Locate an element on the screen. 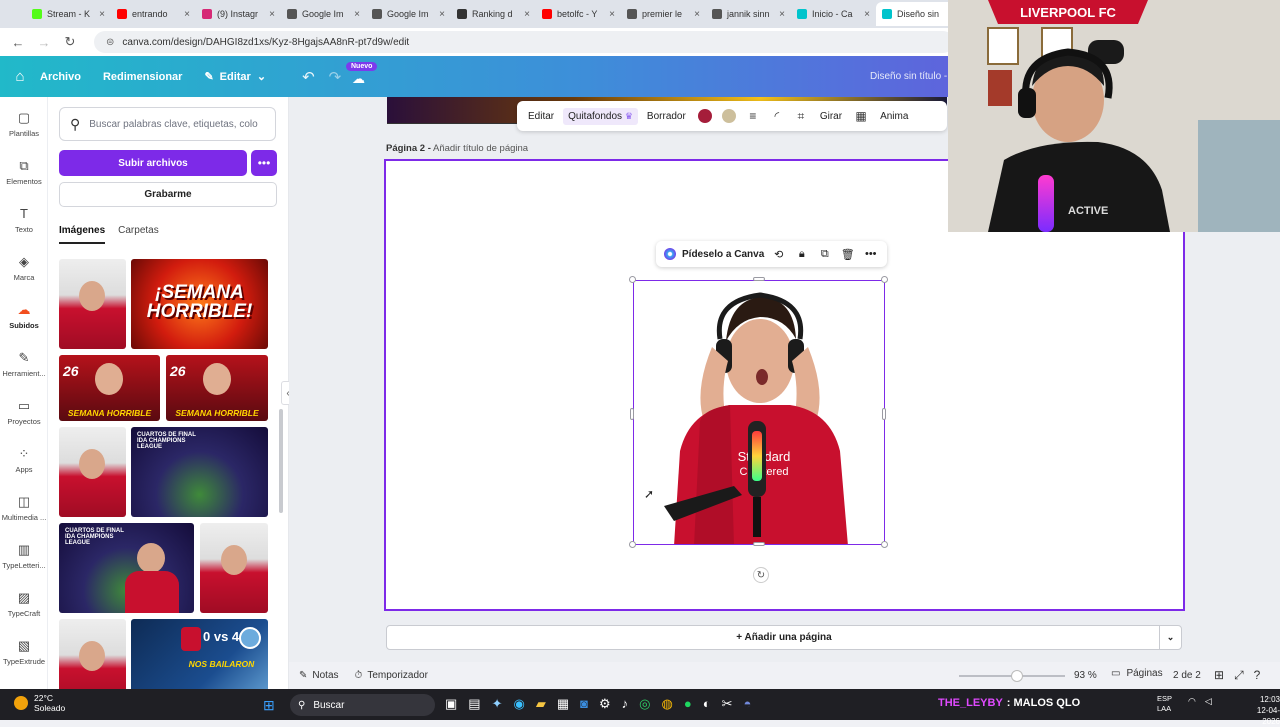 The image size is (1280, 727). edit-image-button: Editar is located at coordinates (541, 116).